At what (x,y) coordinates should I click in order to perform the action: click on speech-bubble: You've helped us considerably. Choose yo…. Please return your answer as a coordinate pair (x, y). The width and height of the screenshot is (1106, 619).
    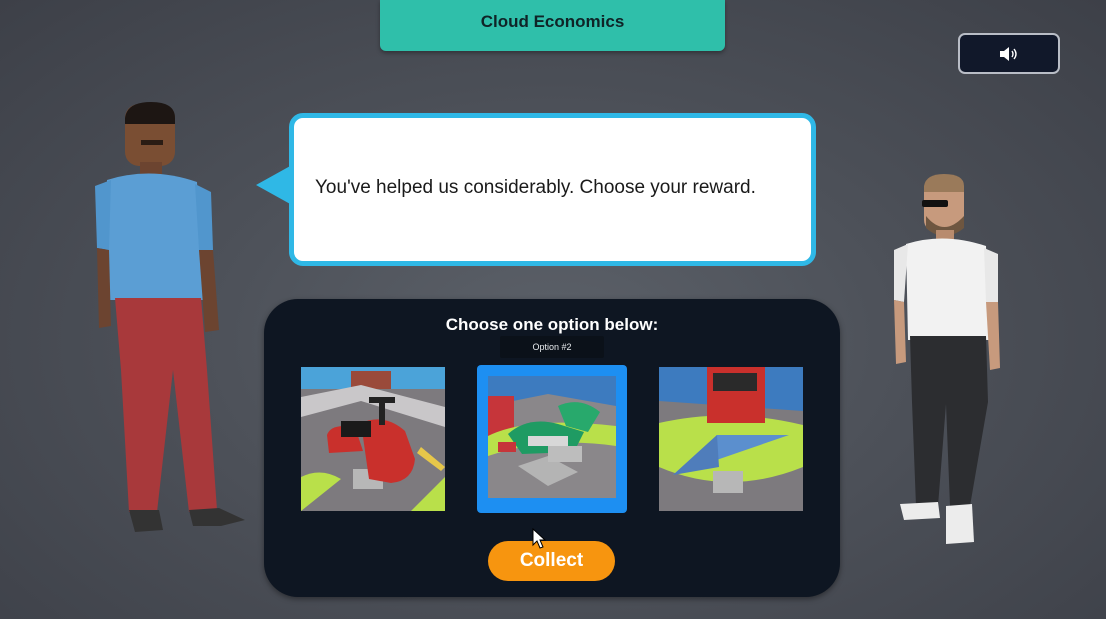
    Looking at the image, I should click on (536, 189).